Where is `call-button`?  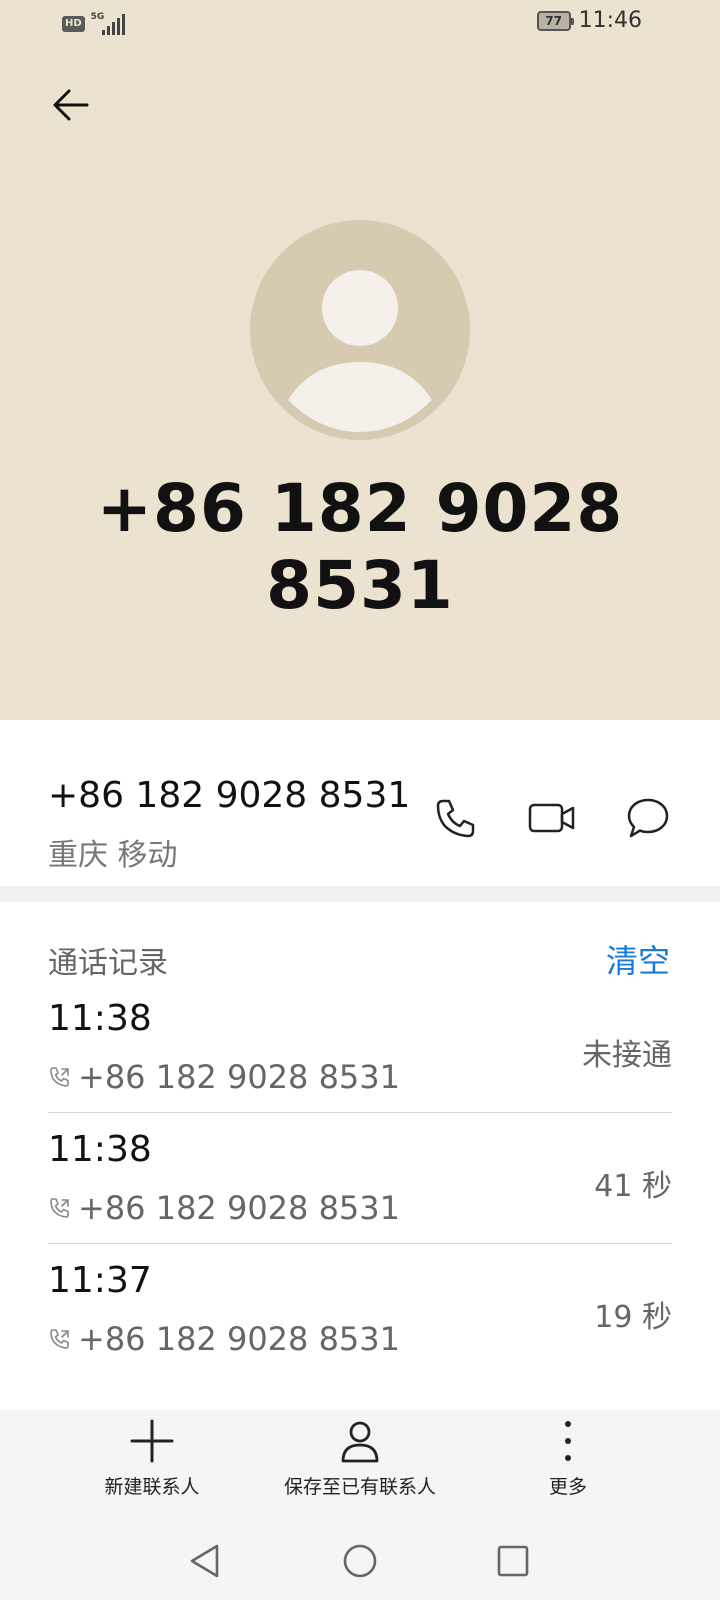 call-button is located at coordinates (456, 818).